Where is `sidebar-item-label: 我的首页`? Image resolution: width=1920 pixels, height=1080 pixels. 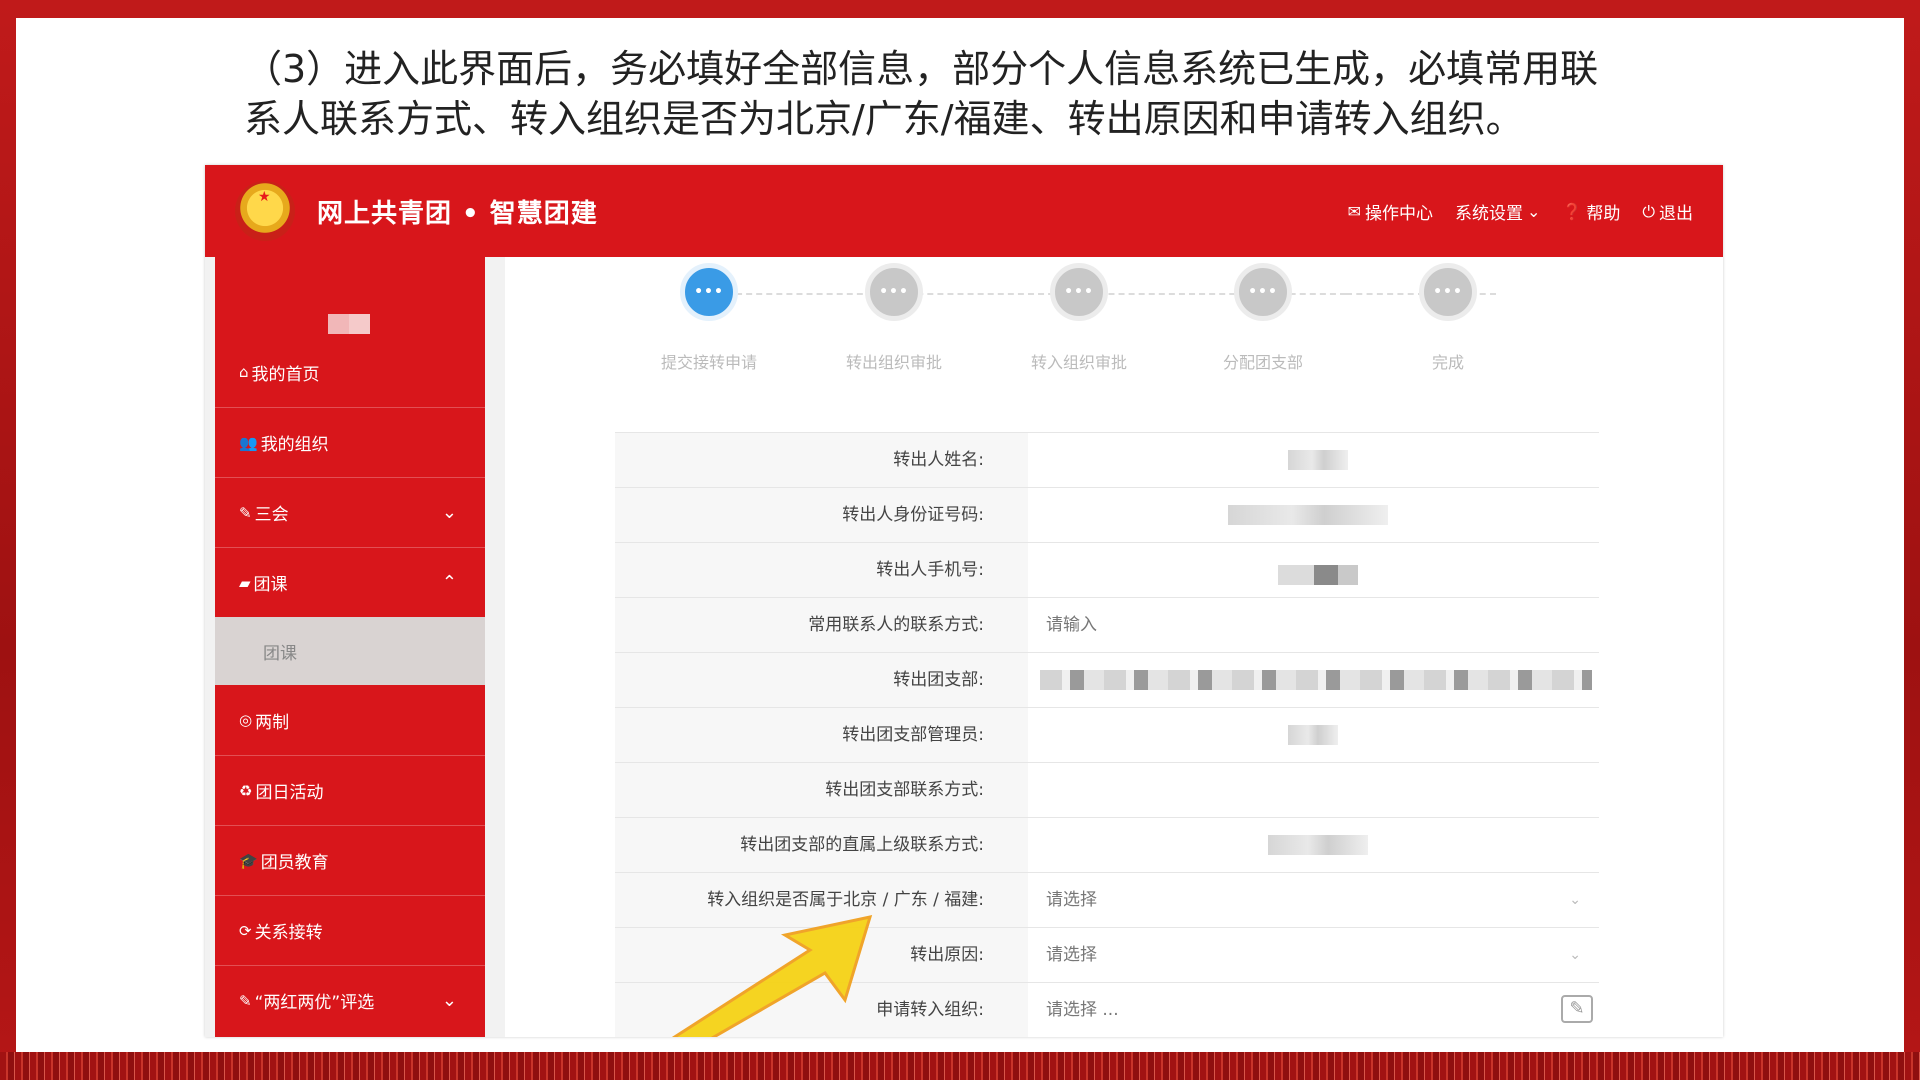
sidebar-item-label: 我的首页 is located at coordinates (285, 374).